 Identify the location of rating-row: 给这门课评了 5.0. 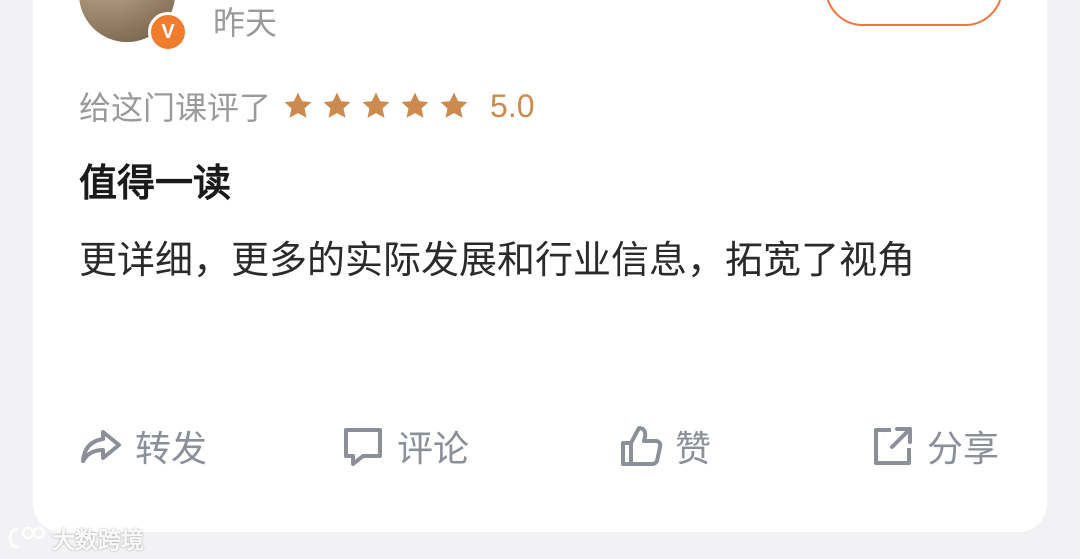
(307, 106).